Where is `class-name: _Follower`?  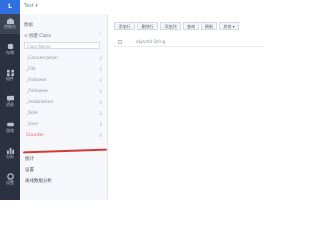 class-name: _Follower is located at coordinates (36, 80).